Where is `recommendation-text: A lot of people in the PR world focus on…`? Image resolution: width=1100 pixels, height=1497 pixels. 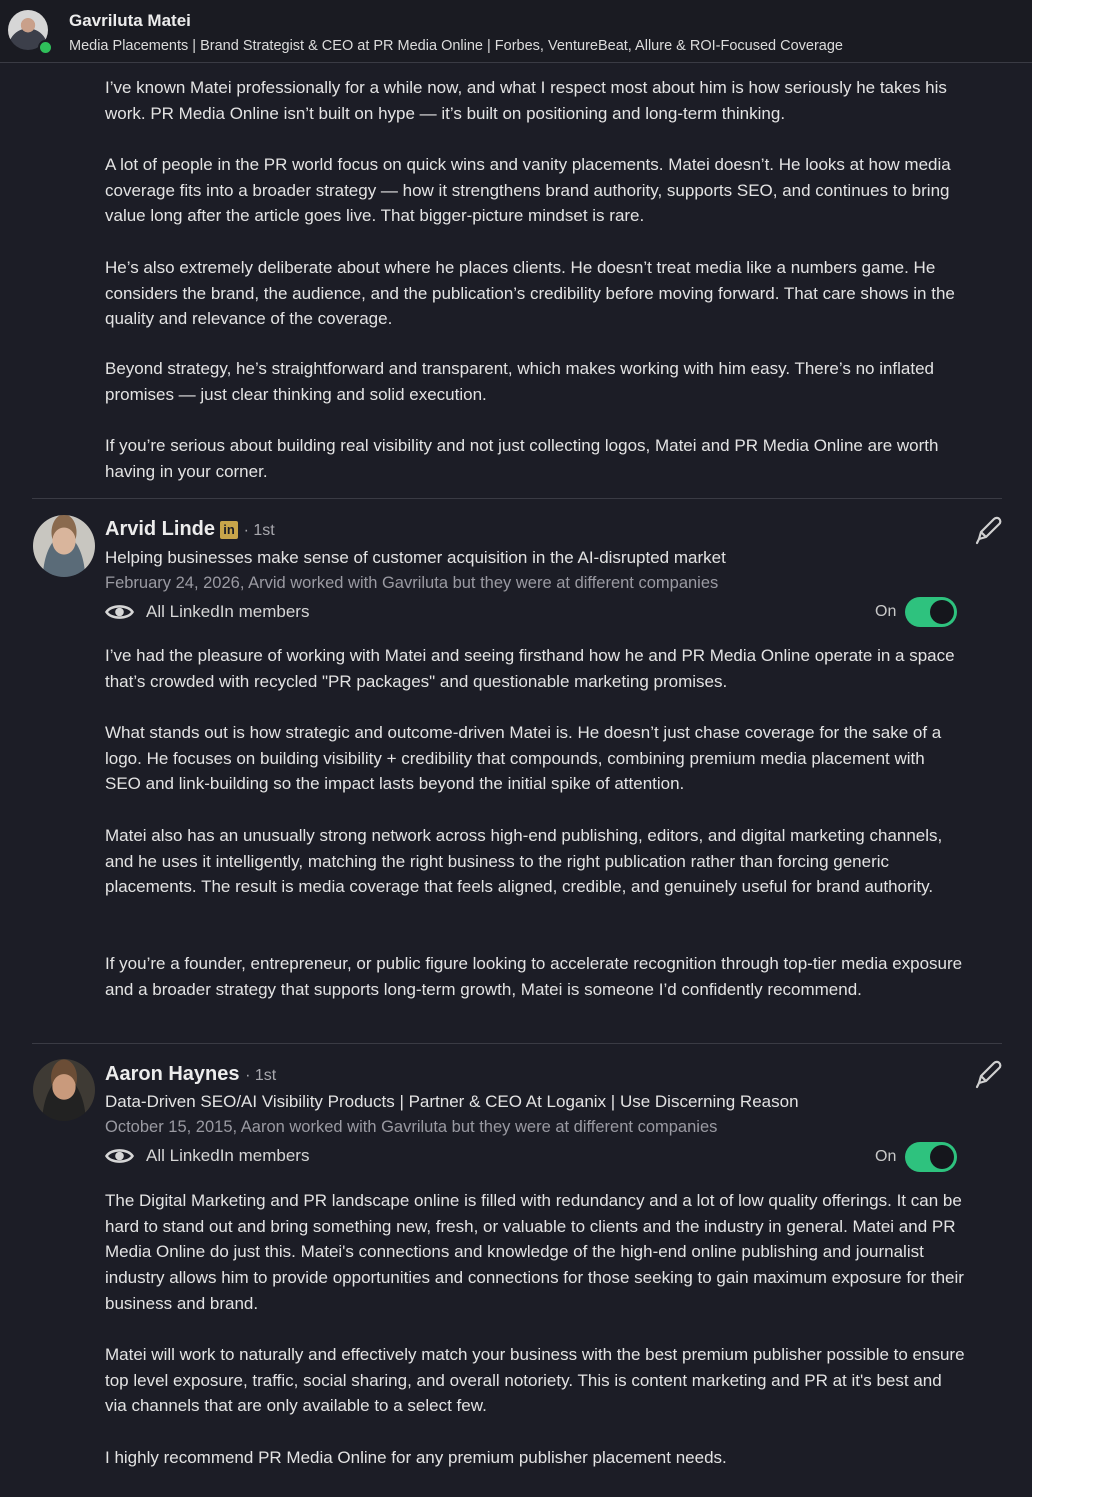 recommendation-text: A lot of people in the PR world focus on… is located at coordinates (528, 190).